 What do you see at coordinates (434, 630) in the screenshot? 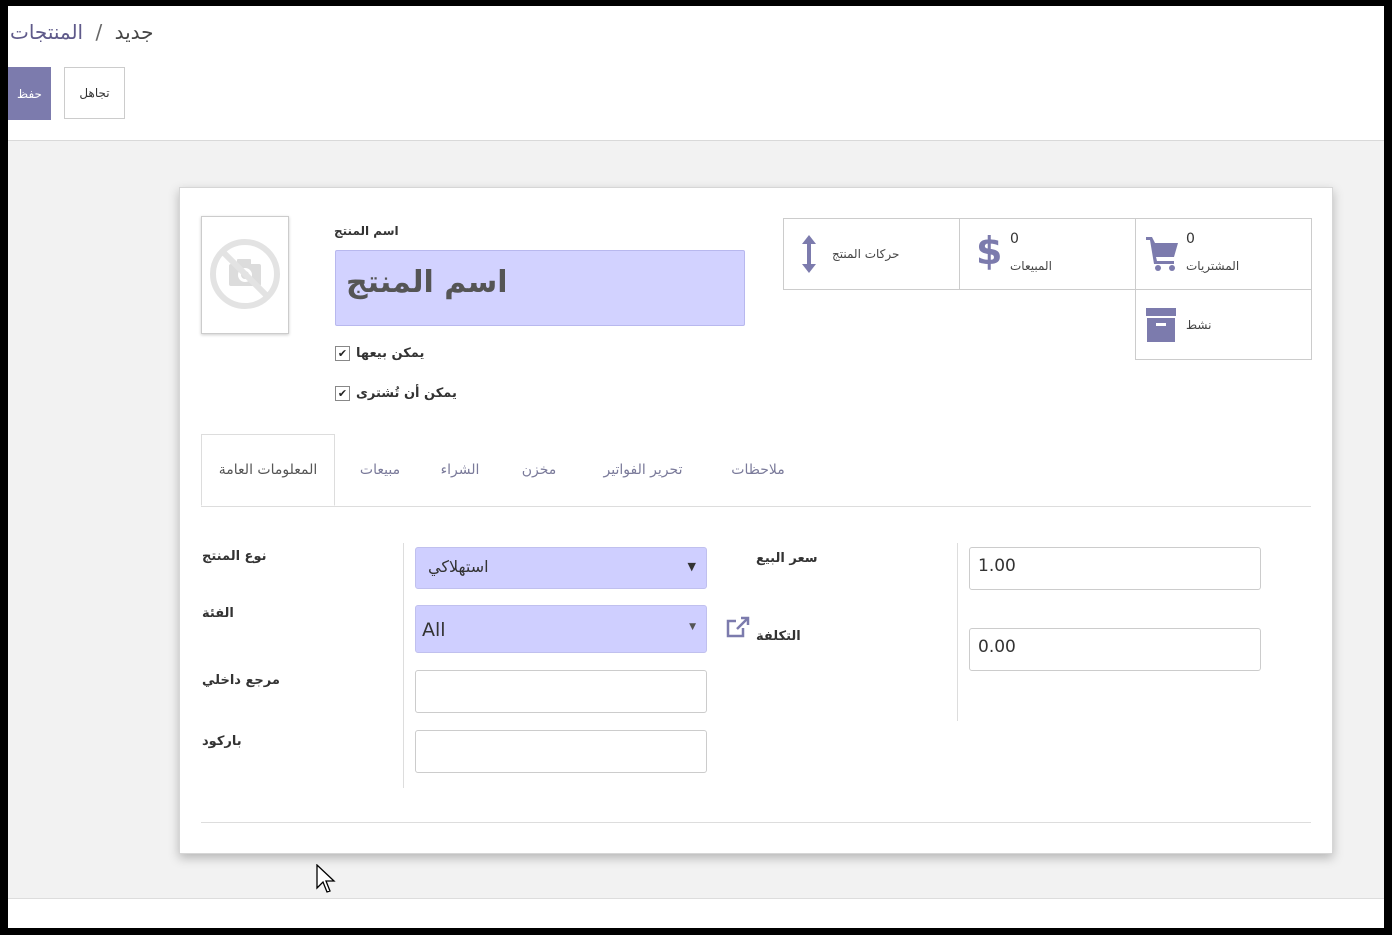
I see `category-value: All` at bounding box center [434, 630].